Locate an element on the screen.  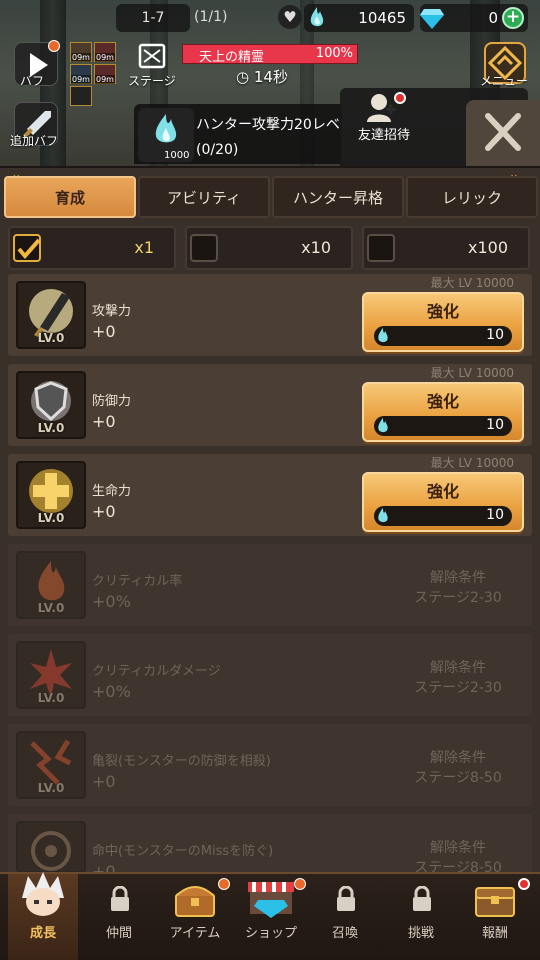
upgrade-vitality-button: 強化 10 is located at coordinates (443, 502).